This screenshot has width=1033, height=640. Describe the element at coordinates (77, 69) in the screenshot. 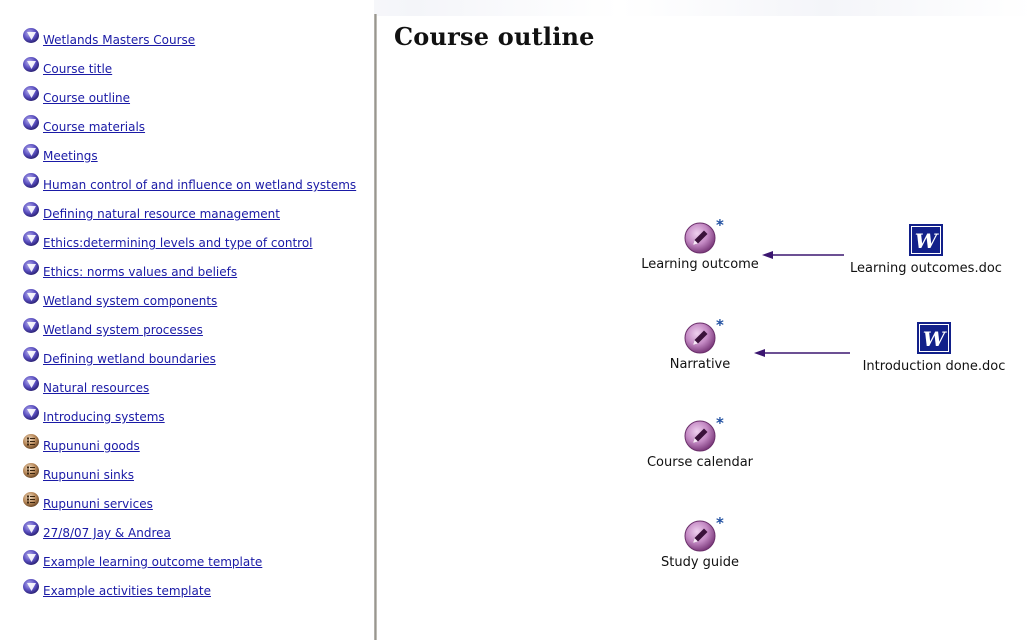

I see `sidebar-item-label: Course title` at that location.